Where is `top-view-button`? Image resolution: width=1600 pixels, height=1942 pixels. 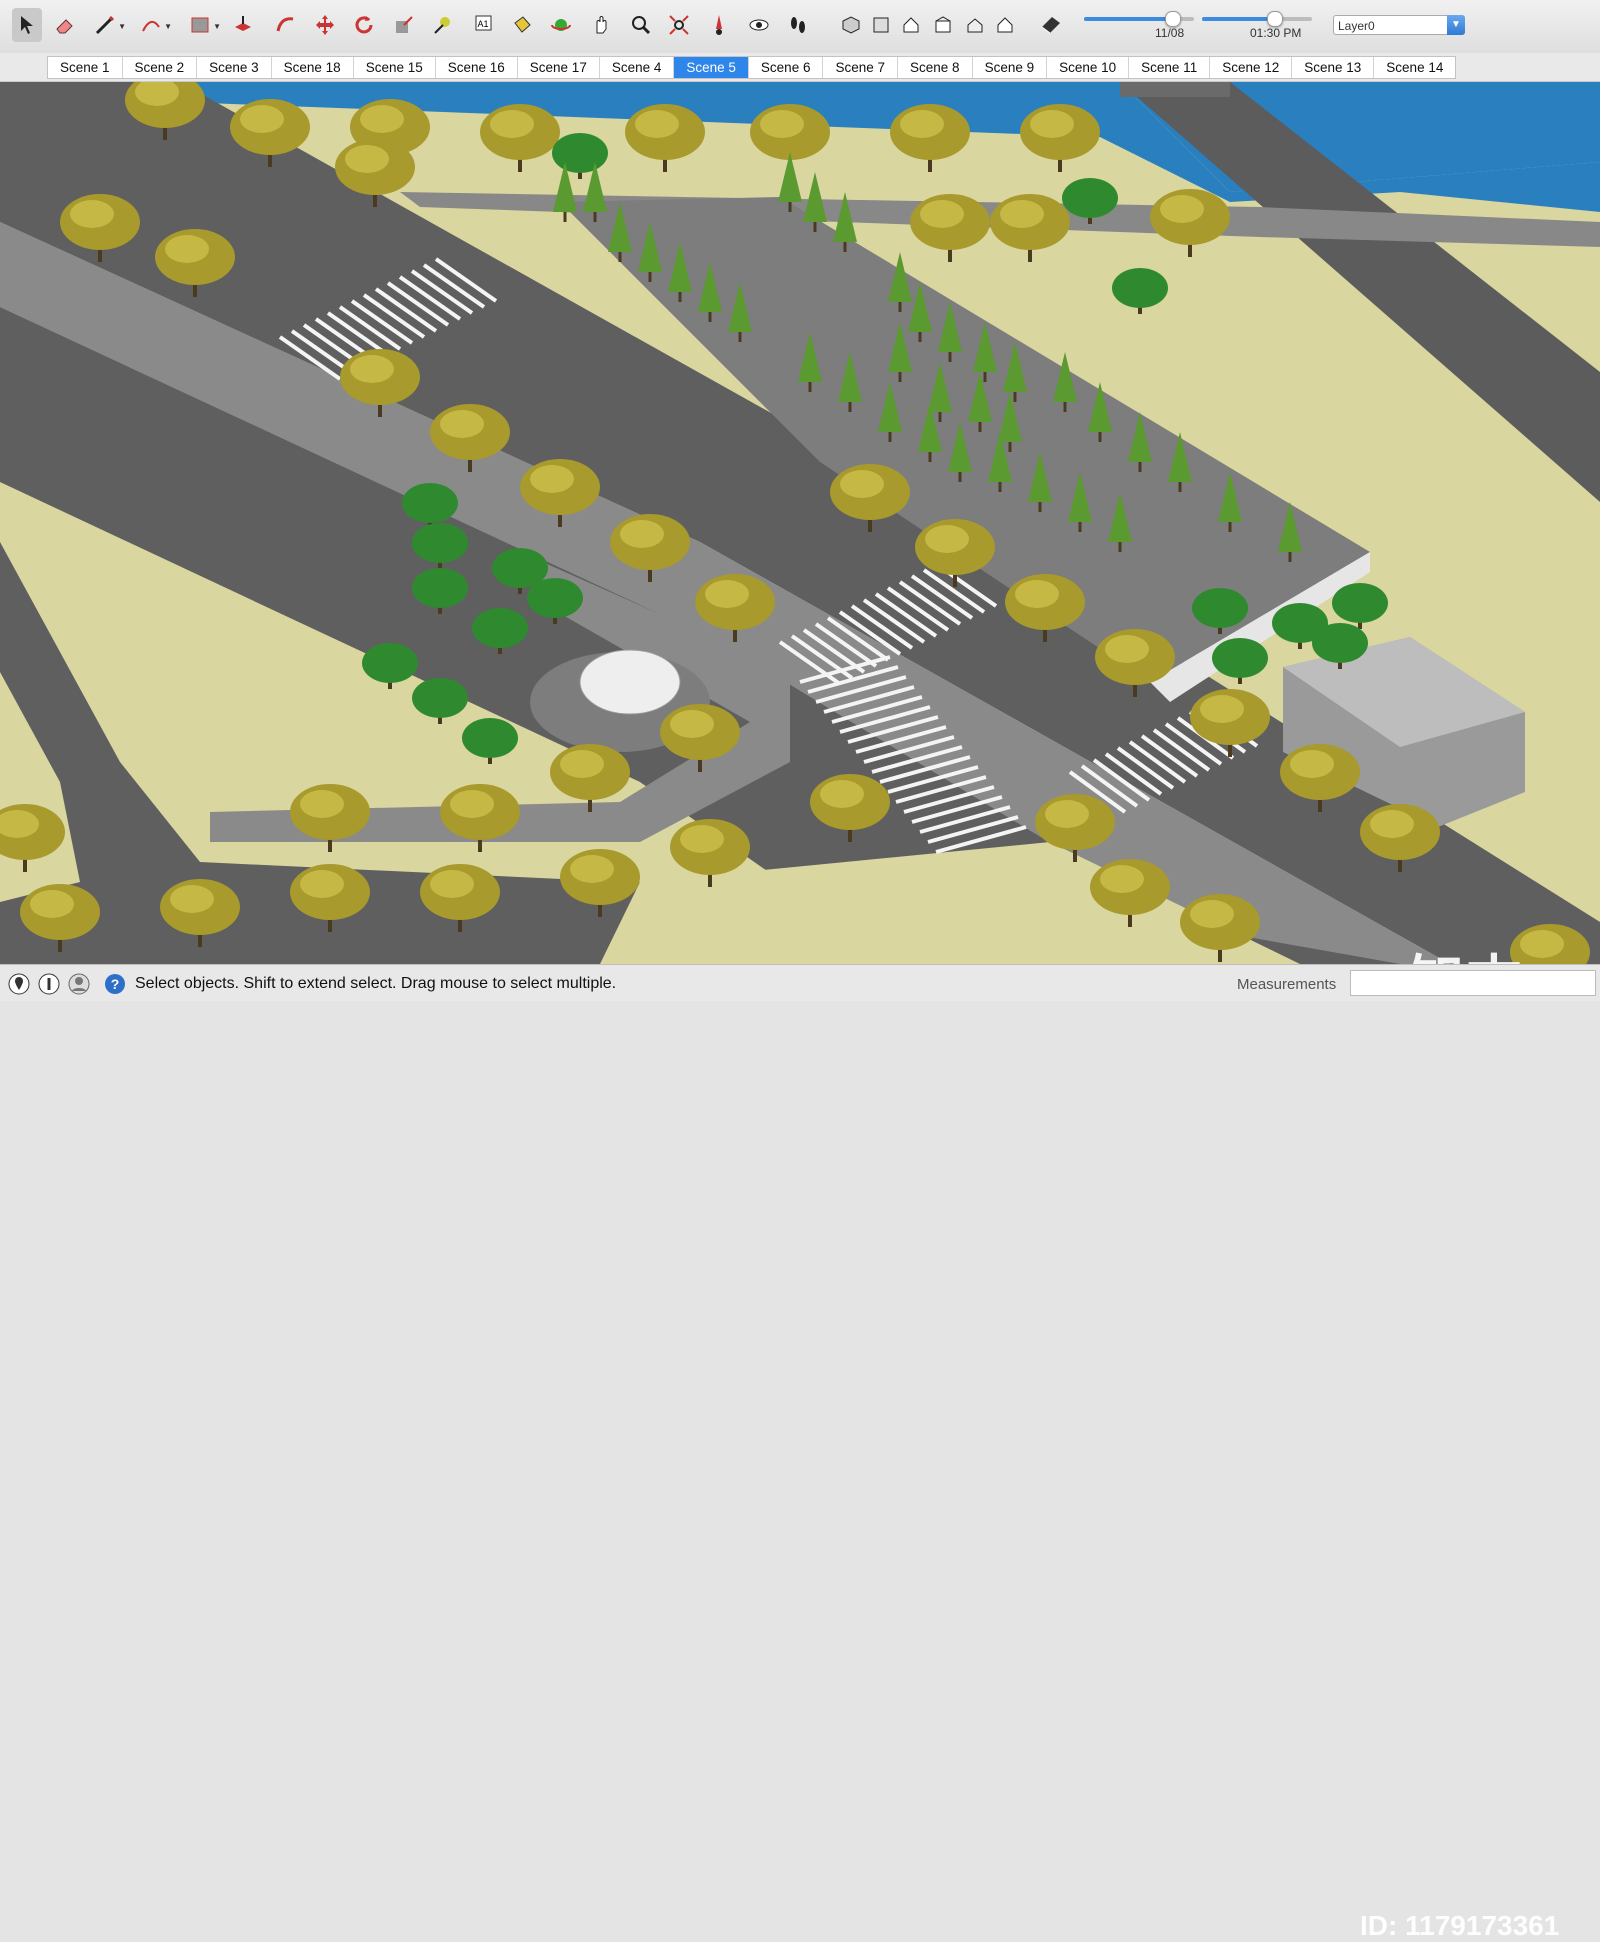 top-view-button is located at coordinates (881, 25).